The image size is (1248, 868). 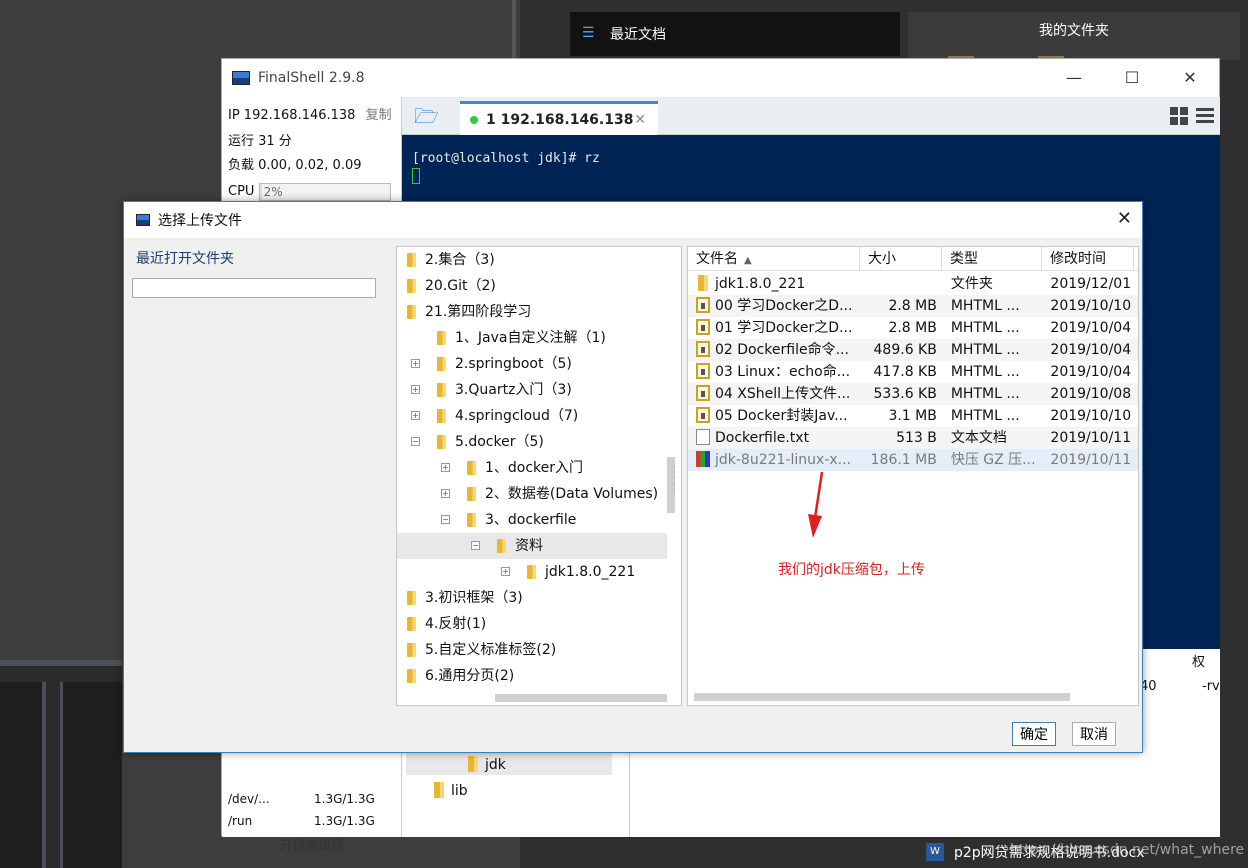 What do you see at coordinates (1091, 372) in the screenshot?
I see `file-modified: 2019/10/04` at bounding box center [1091, 372].